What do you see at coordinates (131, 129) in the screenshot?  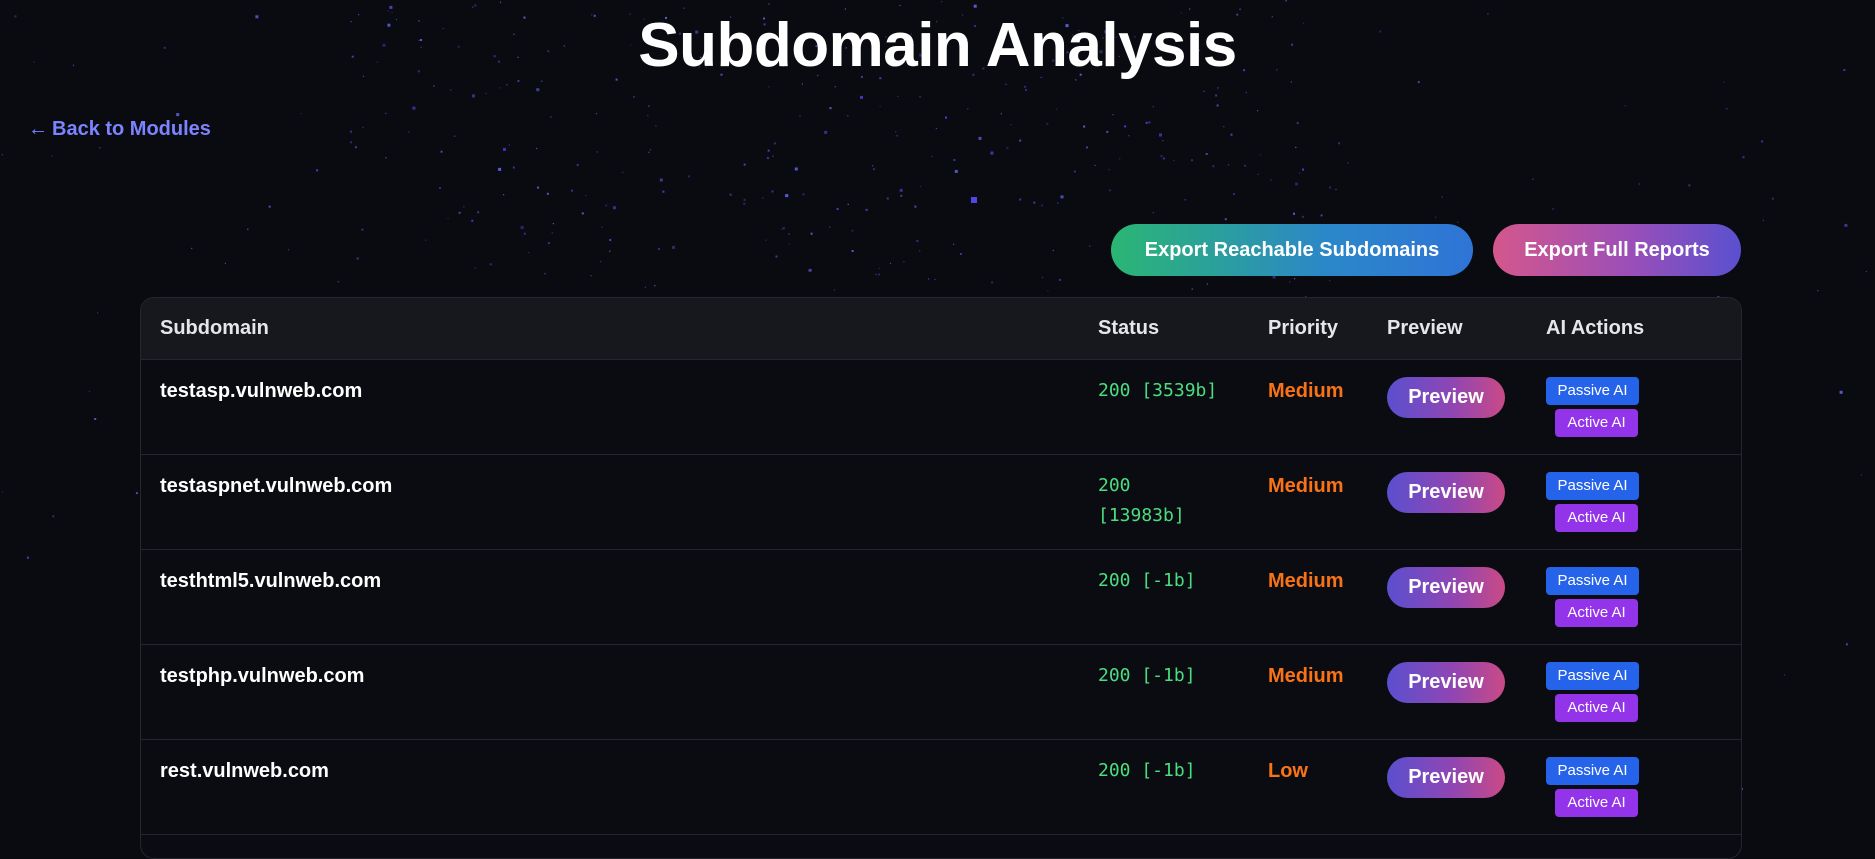 I see `back-link-label: Back to Modules` at bounding box center [131, 129].